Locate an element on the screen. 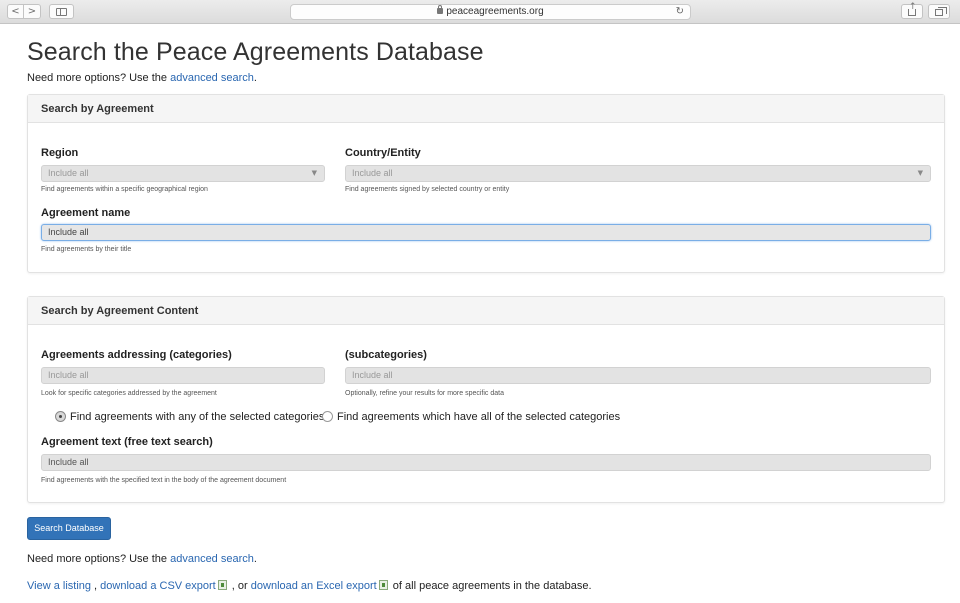  agreement-name-label: Agreement name is located at coordinates (86, 213).